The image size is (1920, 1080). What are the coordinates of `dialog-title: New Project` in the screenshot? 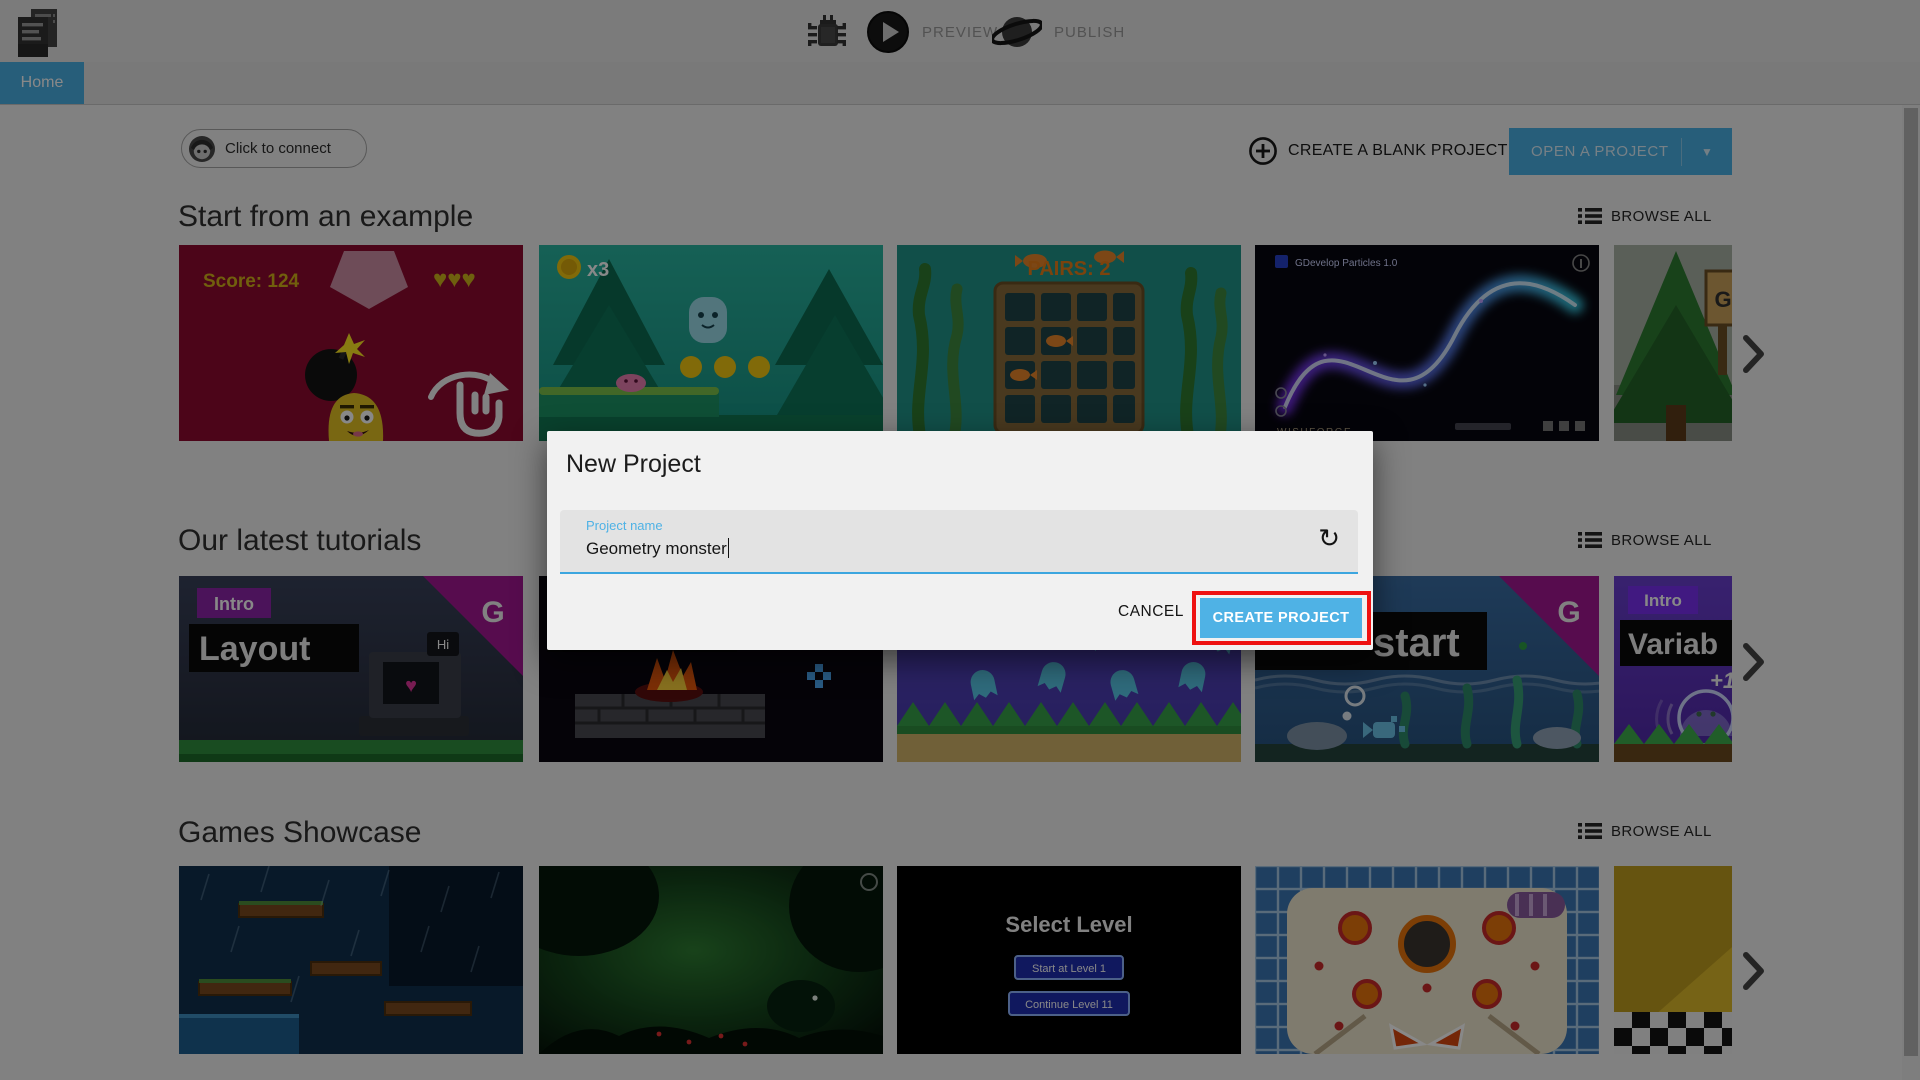 It's located at (633, 464).